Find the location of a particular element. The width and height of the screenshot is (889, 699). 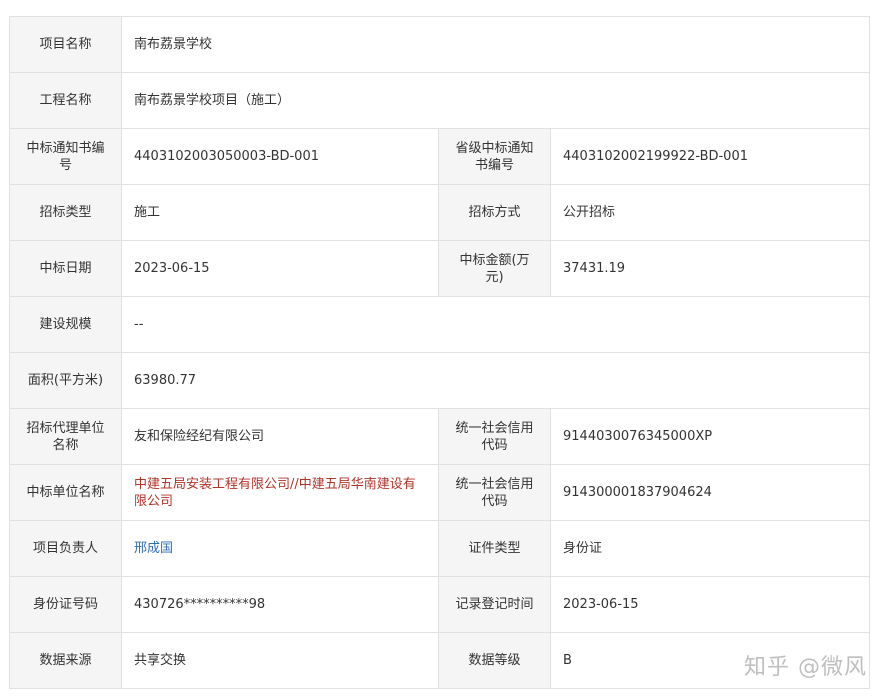

engineering-name-label: 工程名称 is located at coordinates (65, 100).